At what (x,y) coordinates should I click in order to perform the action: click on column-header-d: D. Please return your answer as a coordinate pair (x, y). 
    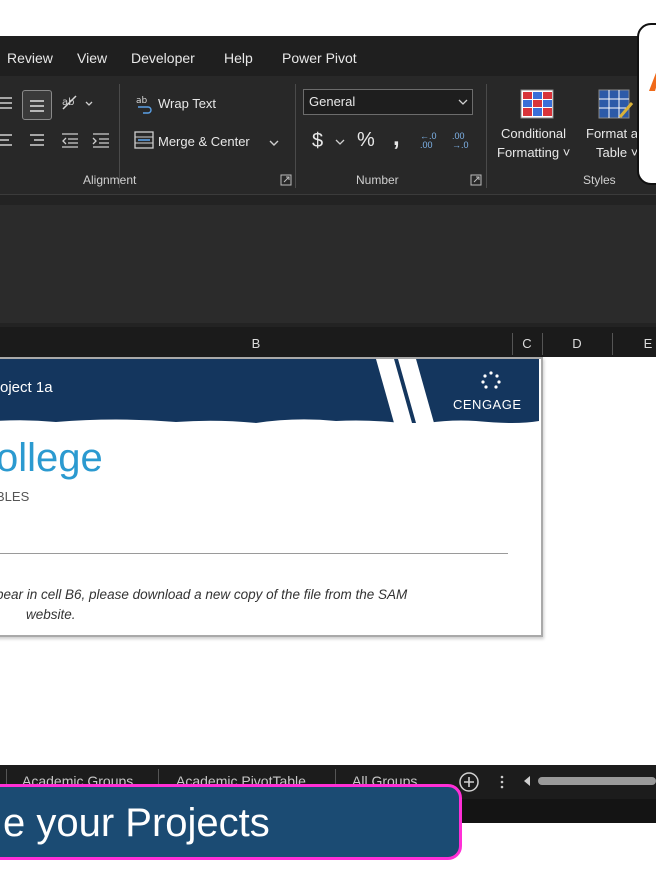
    Looking at the image, I should click on (577, 342).